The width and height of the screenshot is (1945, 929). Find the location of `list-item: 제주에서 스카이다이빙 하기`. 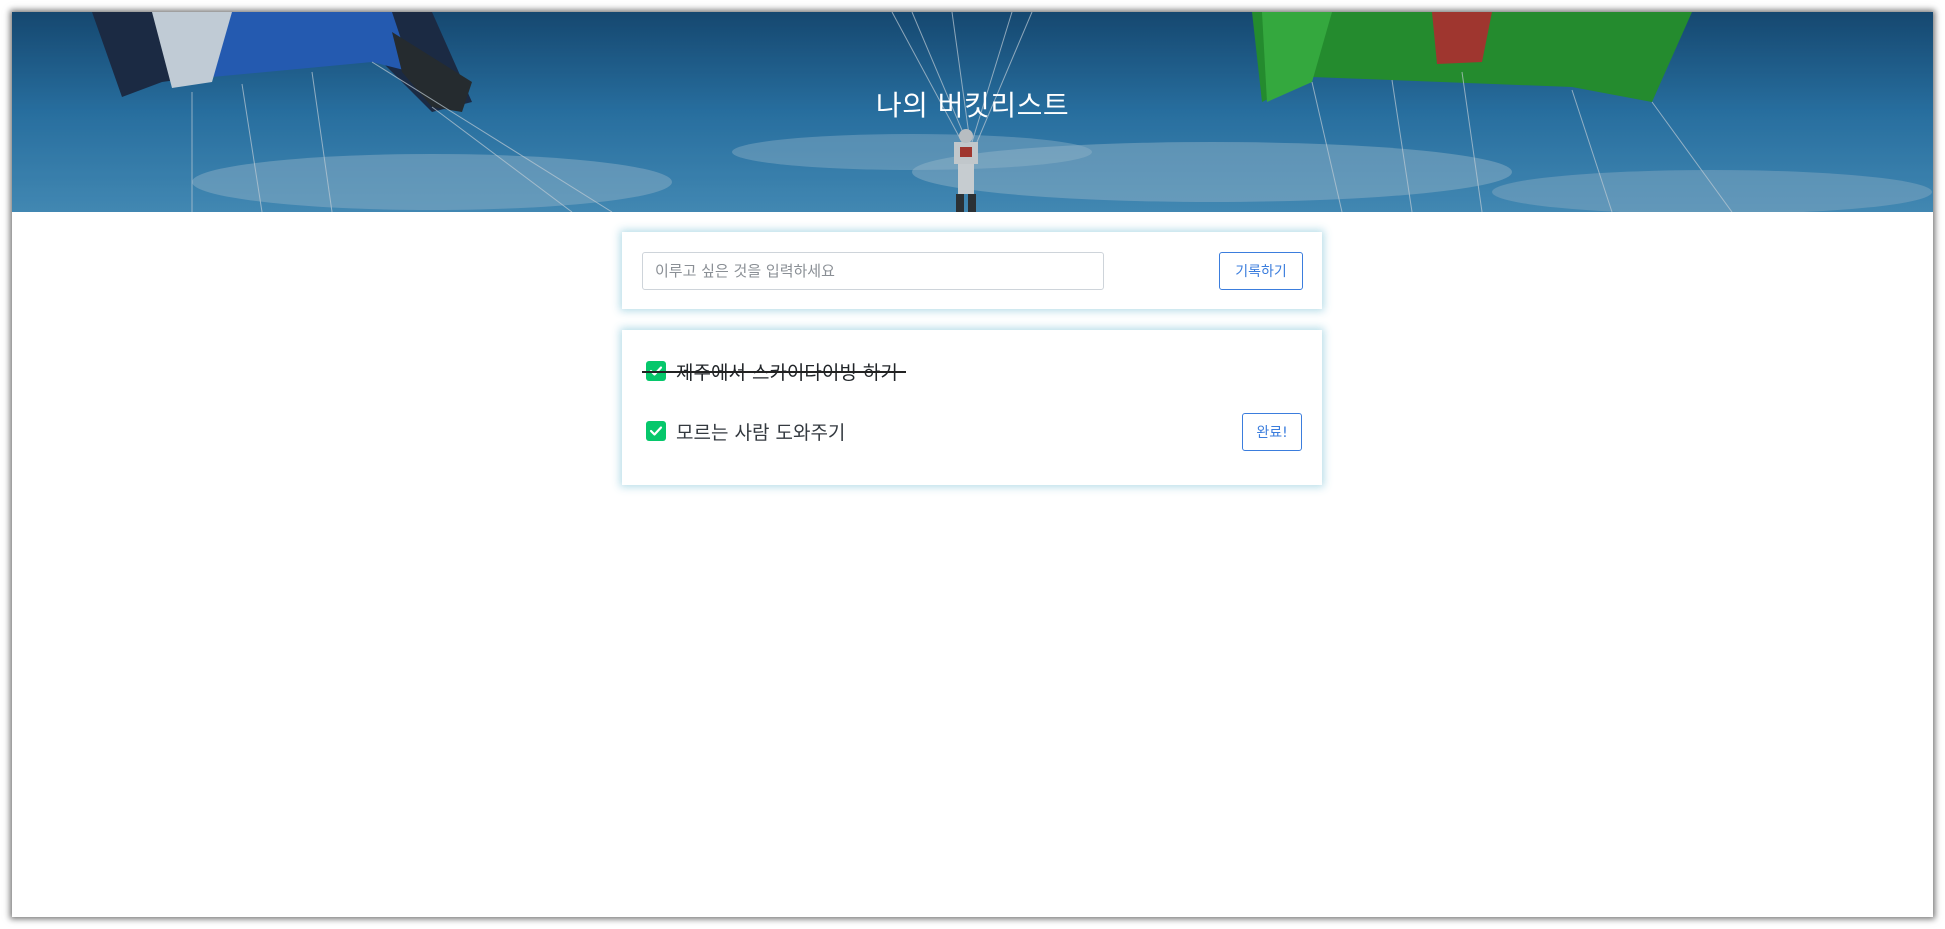

list-item: 제주에서 스카이다이빙 하기 is located at coordinates (774, 371).